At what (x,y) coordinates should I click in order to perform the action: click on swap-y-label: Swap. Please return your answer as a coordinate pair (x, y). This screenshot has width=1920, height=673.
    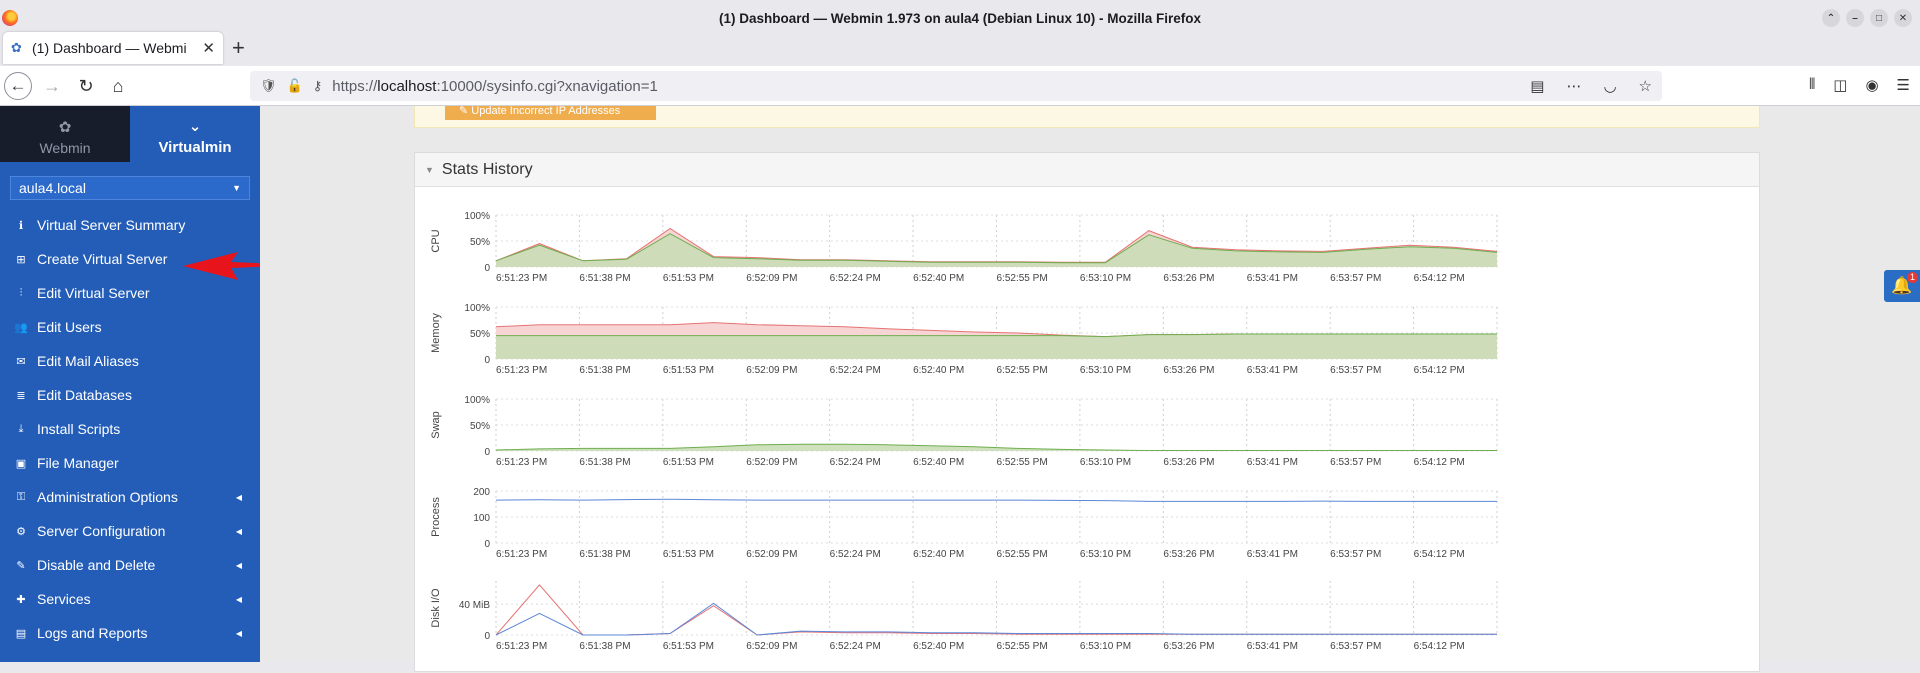
    Looking at the image, I should click on (436, 425).